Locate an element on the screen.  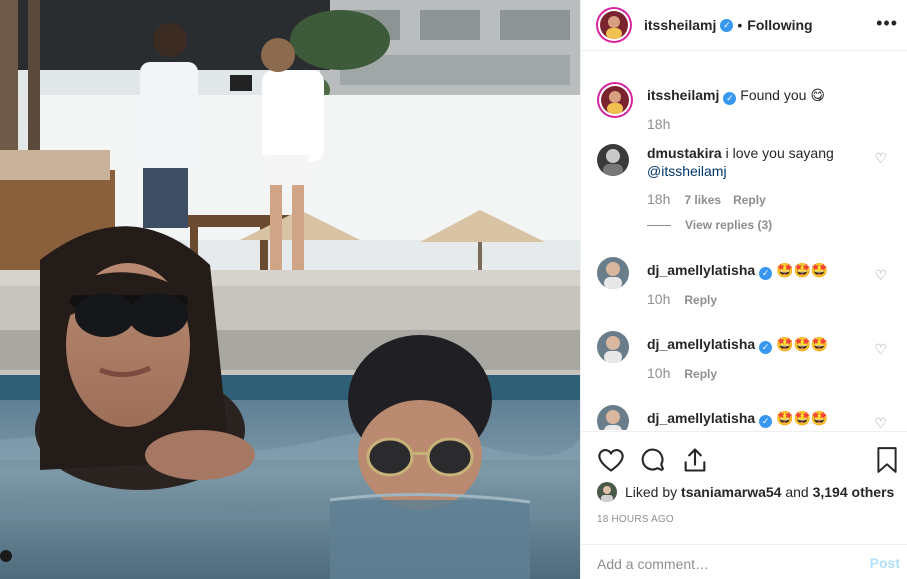
liker-username: tsaniamarwa54 is located at coordinates (731, 492).